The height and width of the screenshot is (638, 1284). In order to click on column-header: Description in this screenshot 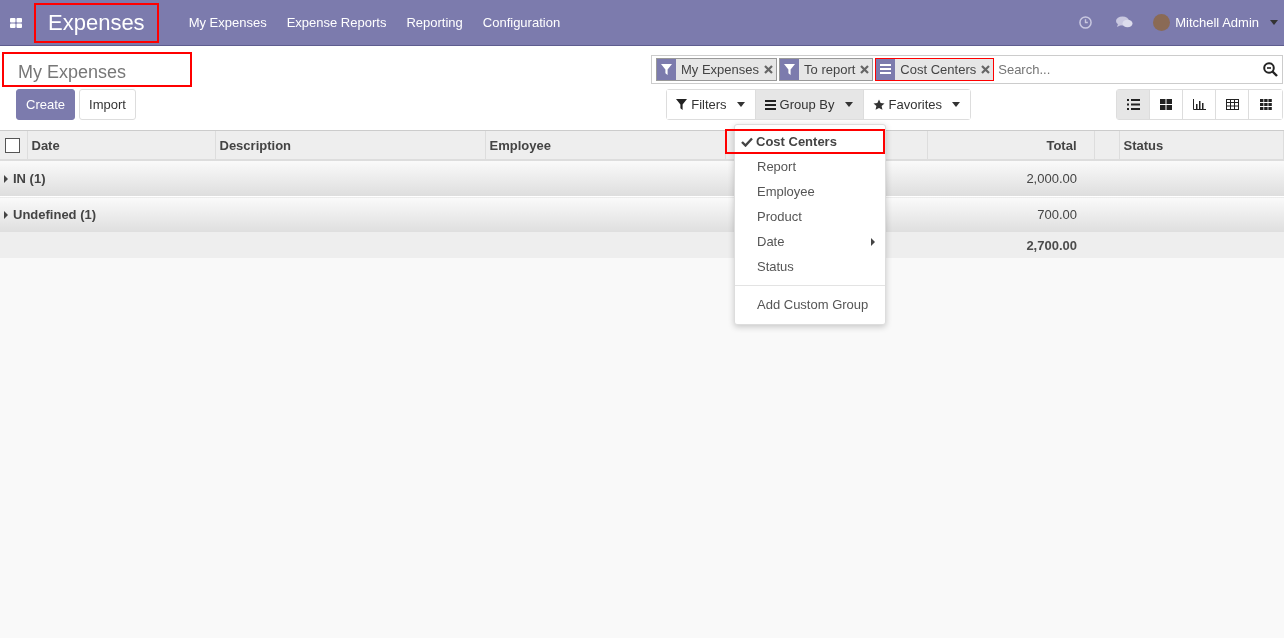, I will do `click(255, 145)`.